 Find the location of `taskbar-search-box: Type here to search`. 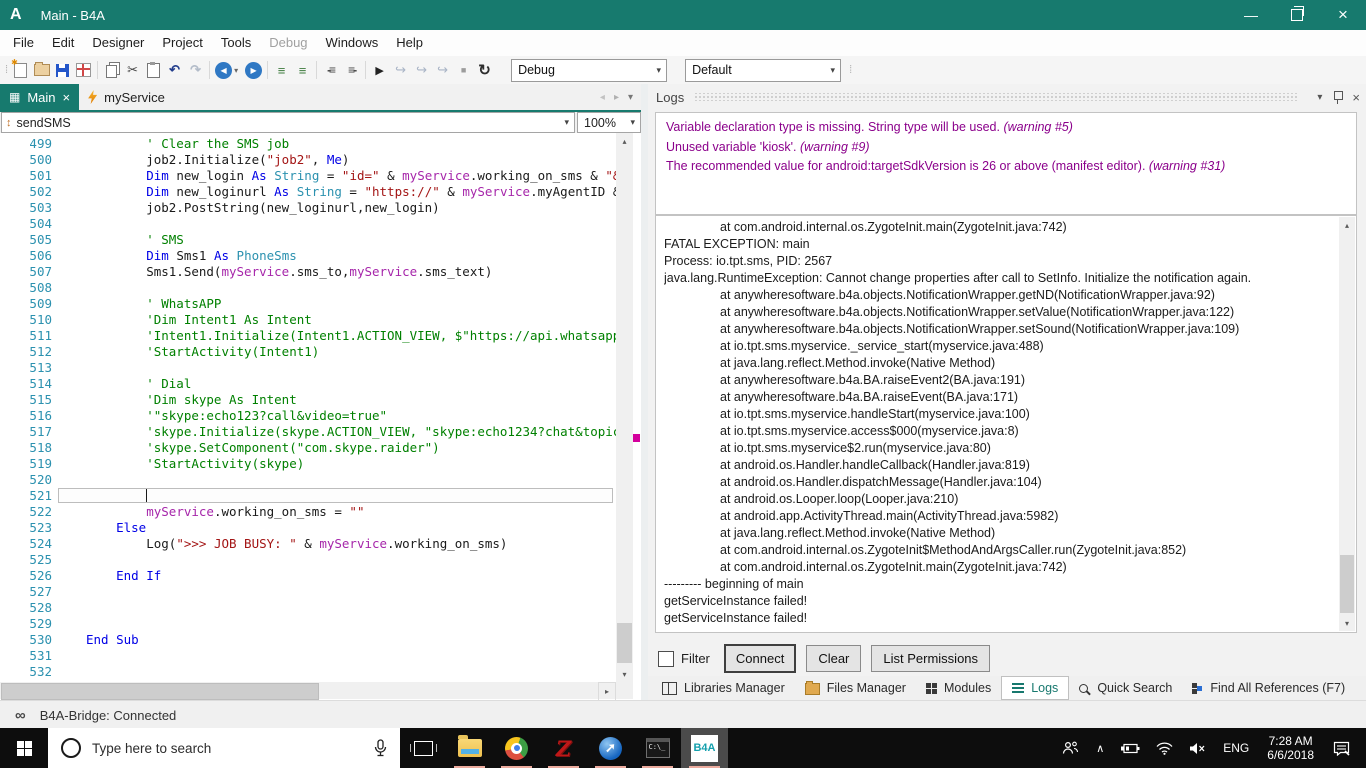

taskbar-search-box: Type here to search is located at coordinates (224, 748).